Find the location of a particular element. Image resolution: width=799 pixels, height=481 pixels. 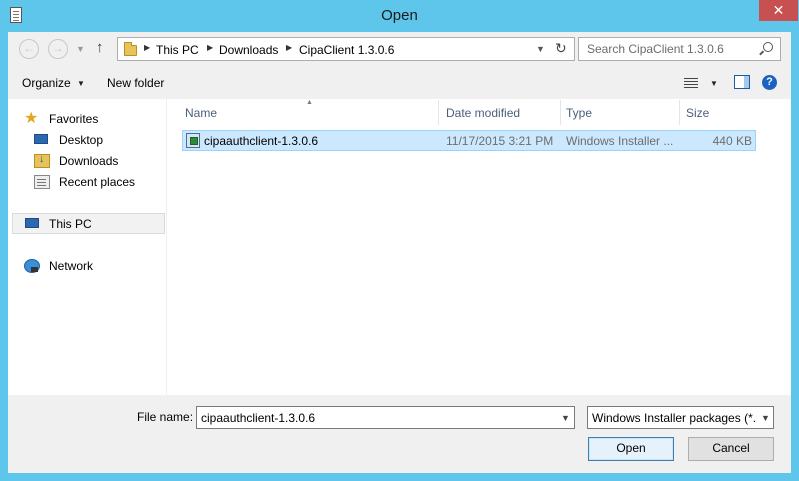

column-header-size: Size is located at coordinates (720, 112).